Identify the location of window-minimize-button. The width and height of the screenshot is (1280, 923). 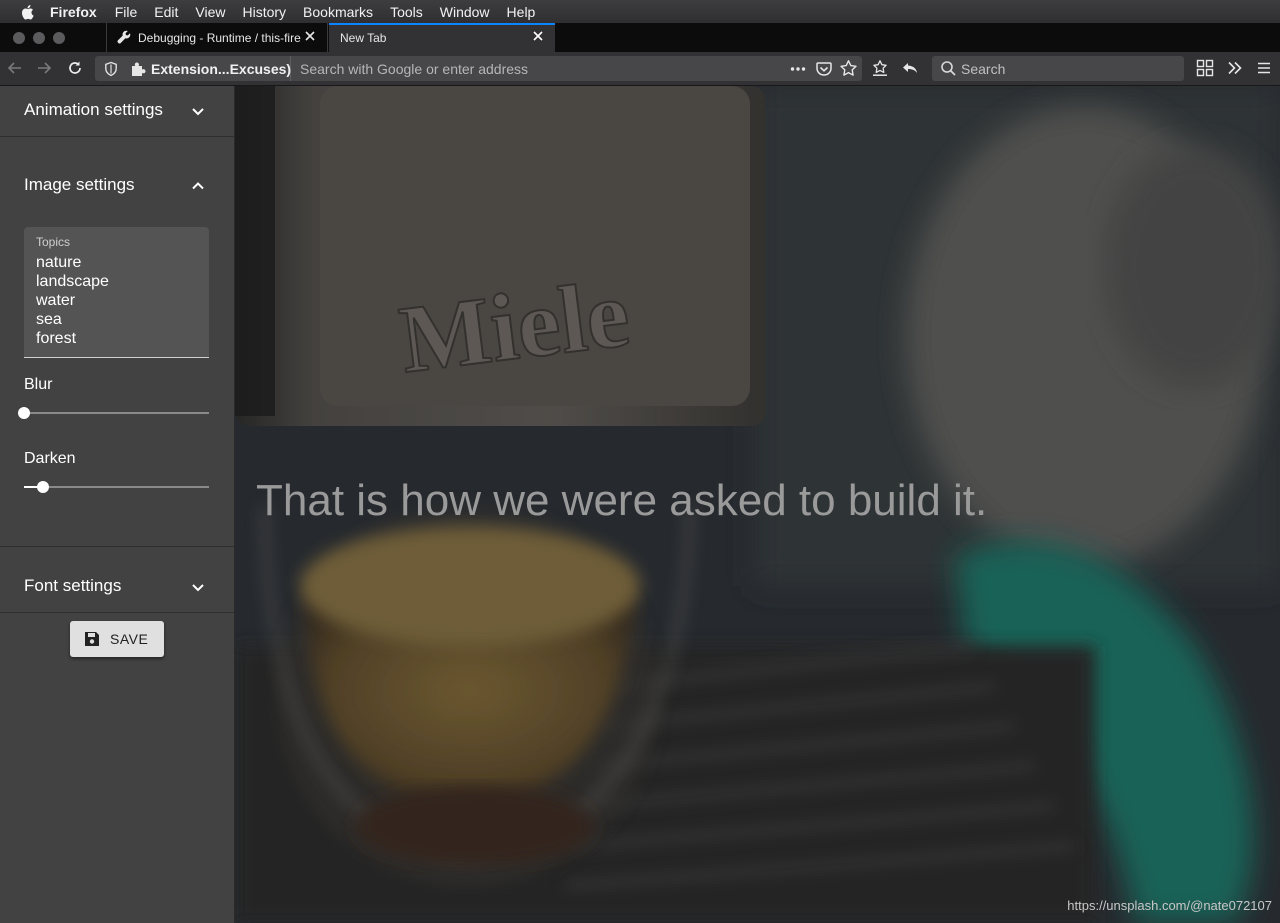
(39, 38).